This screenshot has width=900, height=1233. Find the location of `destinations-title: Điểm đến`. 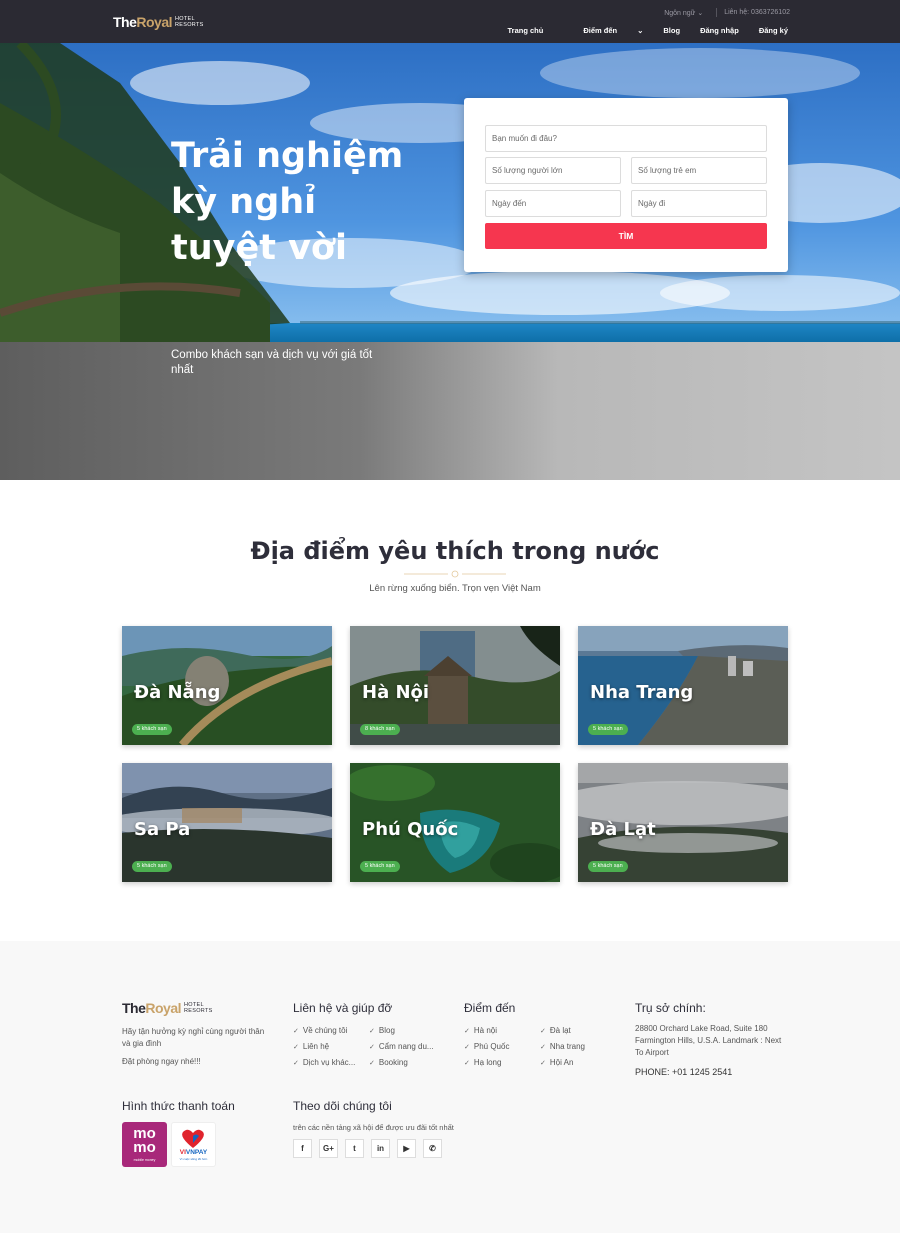

destinations-title: Điểm đến is located at coordinates (490, 1008).